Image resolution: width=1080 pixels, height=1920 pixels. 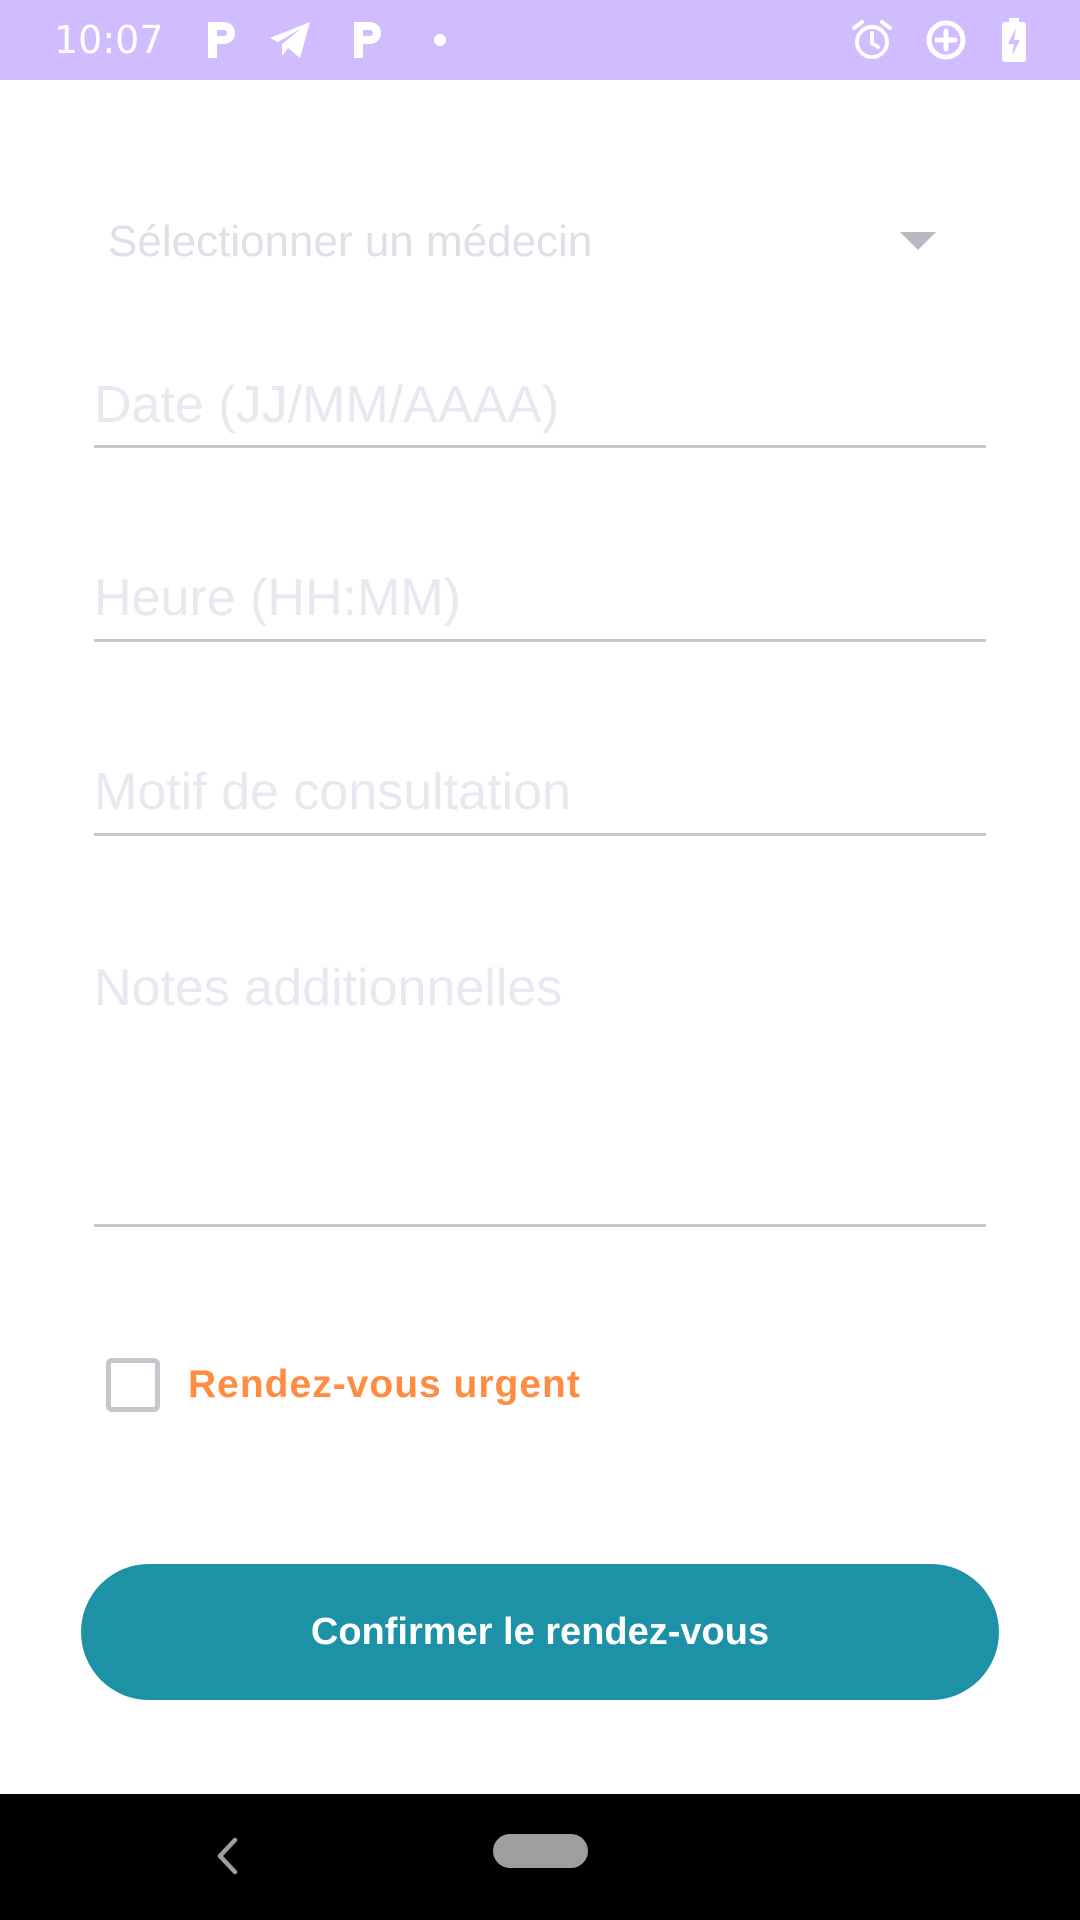 I want to click on home-pill-icon, so click(x=540, y=1851).